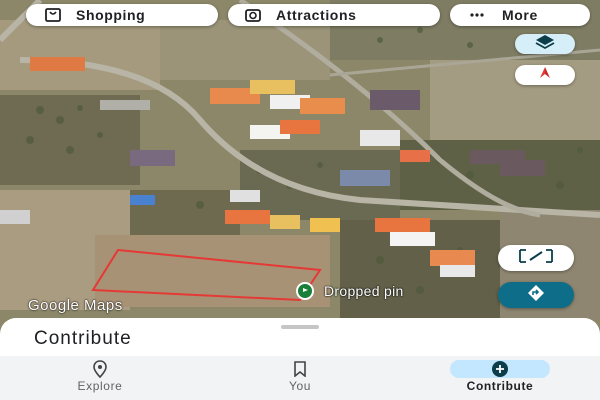 The image size is (600, 400). I want to click on shopping-bag-icon, so click(53, 15).